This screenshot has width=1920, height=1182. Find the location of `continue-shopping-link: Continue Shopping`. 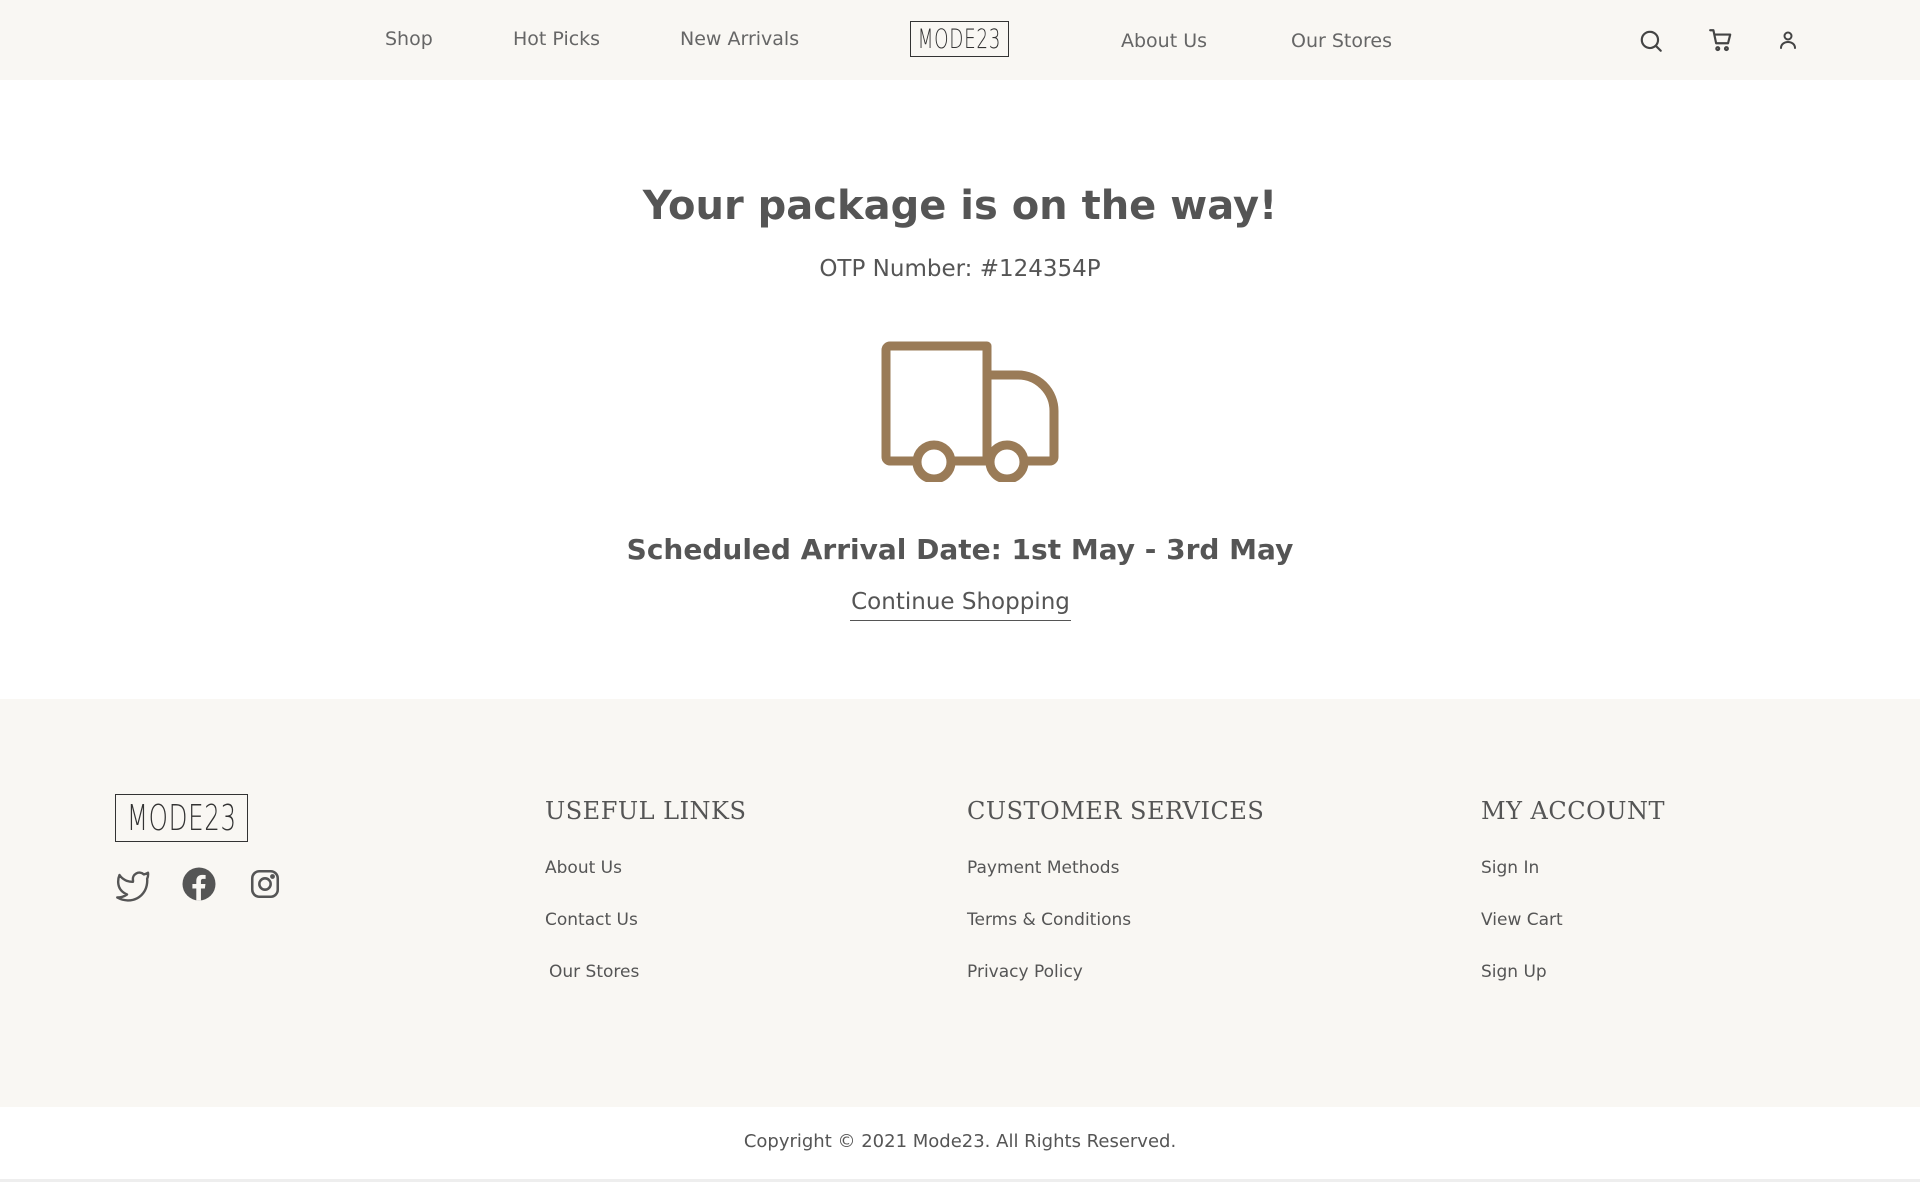

continue-shopping-link: Continue Shopping is located at coordinates (960, 605).